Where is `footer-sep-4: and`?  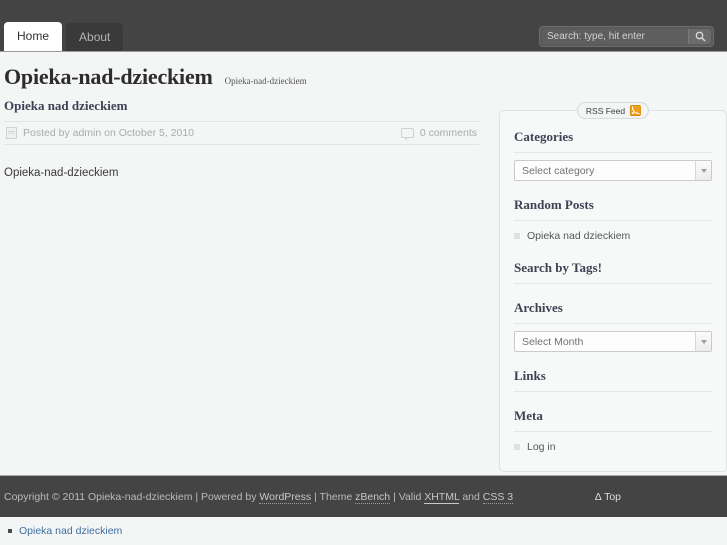
footer-sep-4: and is located at coordinates (471, 496).